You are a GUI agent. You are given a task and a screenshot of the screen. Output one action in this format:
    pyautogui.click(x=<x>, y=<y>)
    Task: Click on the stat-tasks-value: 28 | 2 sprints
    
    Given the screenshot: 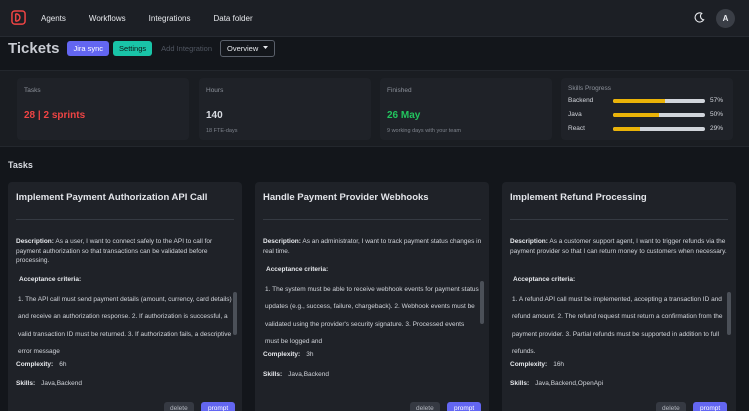 What is the action you would take?
    pyautogui.click(x=55, y=115)
    